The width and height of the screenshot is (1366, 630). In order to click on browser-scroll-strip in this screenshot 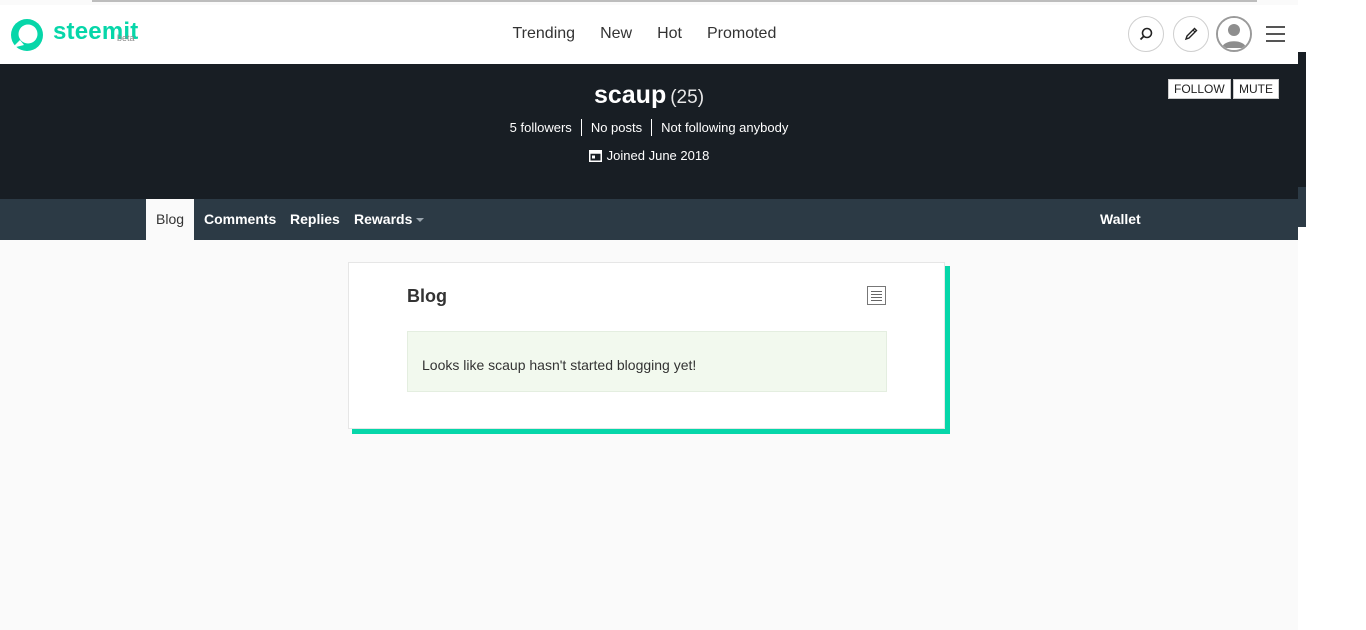, I will do `click(674, 1)`.